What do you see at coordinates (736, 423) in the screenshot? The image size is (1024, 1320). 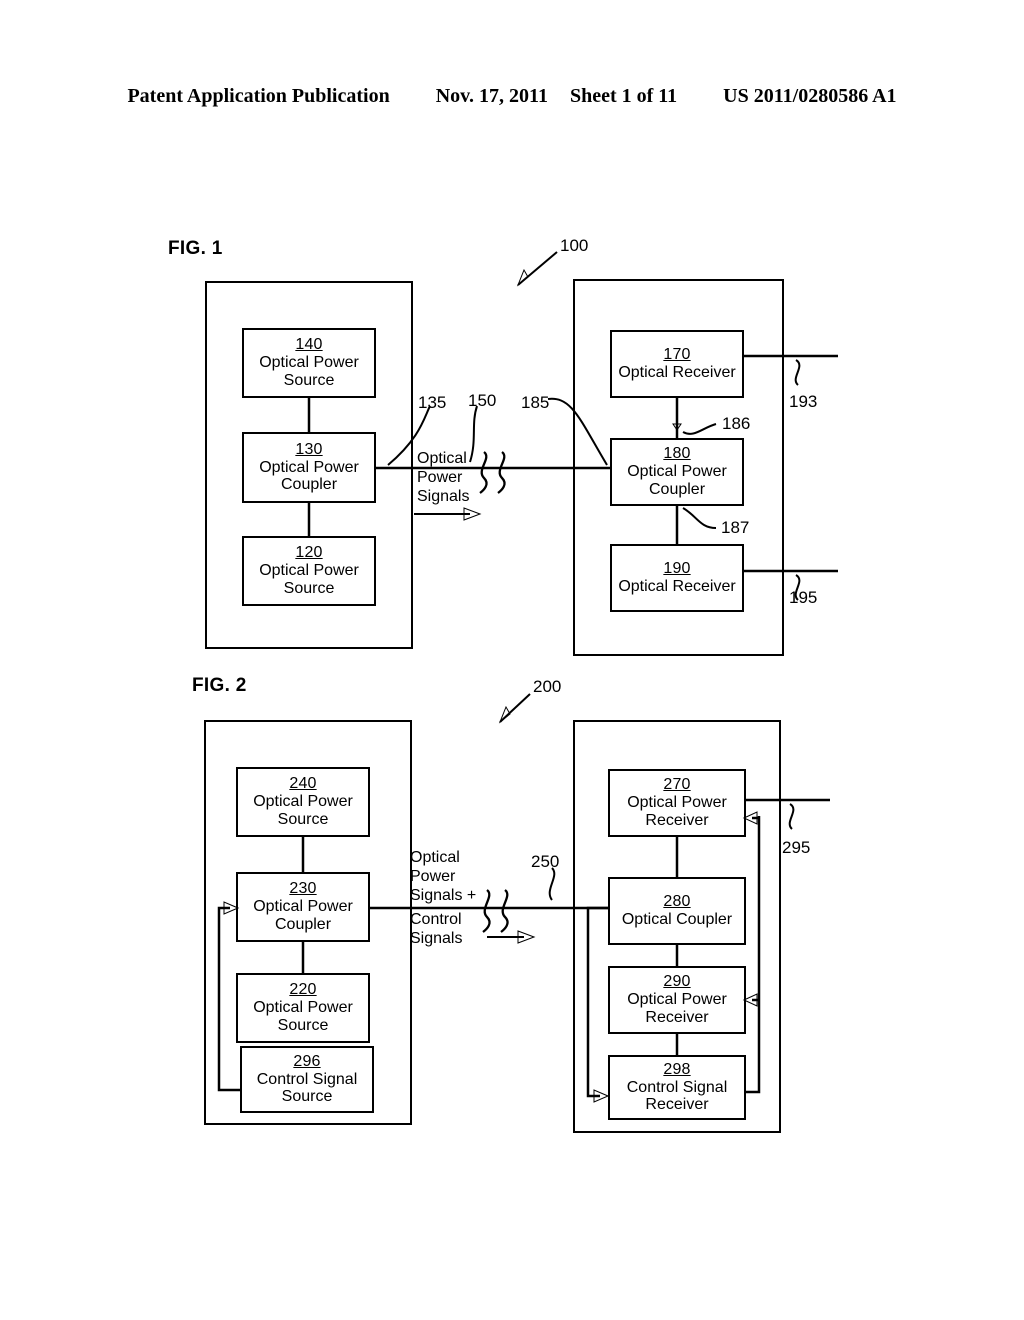 I see `fig1-ref-186: 186` at bounding box center [736, 423].